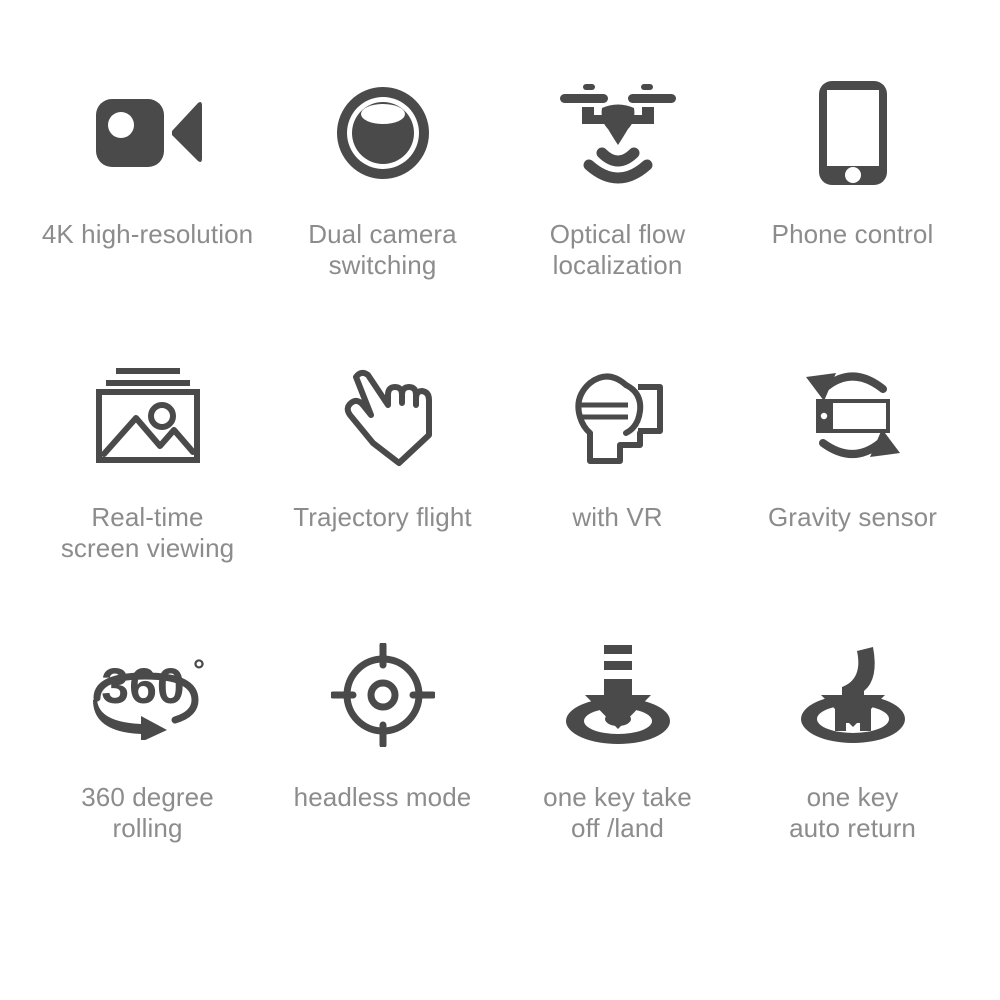 Image resolution: width=1000 pixels, height=1000 pixels. I want to click on feature-item-trajectory-flight: Trajectory flight, so click(382, 441).